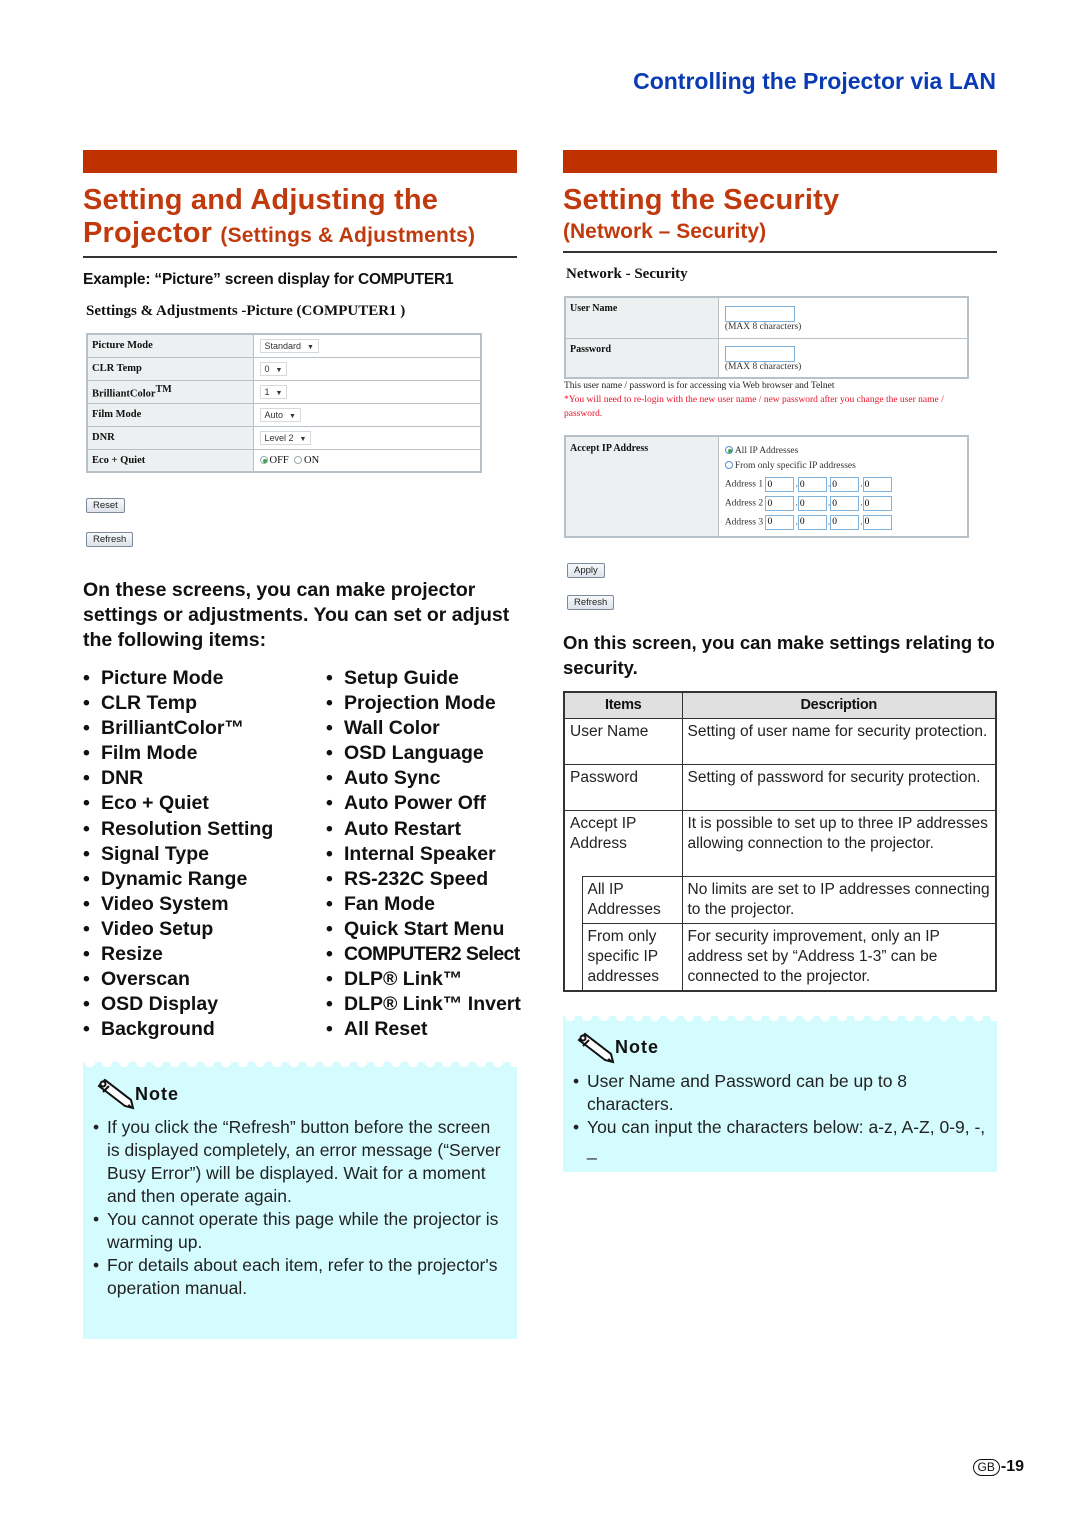 Image resolution: width=1080 pixels, height=1524 pixels. I want to click on address-label: Address 2, so click(745, 503).